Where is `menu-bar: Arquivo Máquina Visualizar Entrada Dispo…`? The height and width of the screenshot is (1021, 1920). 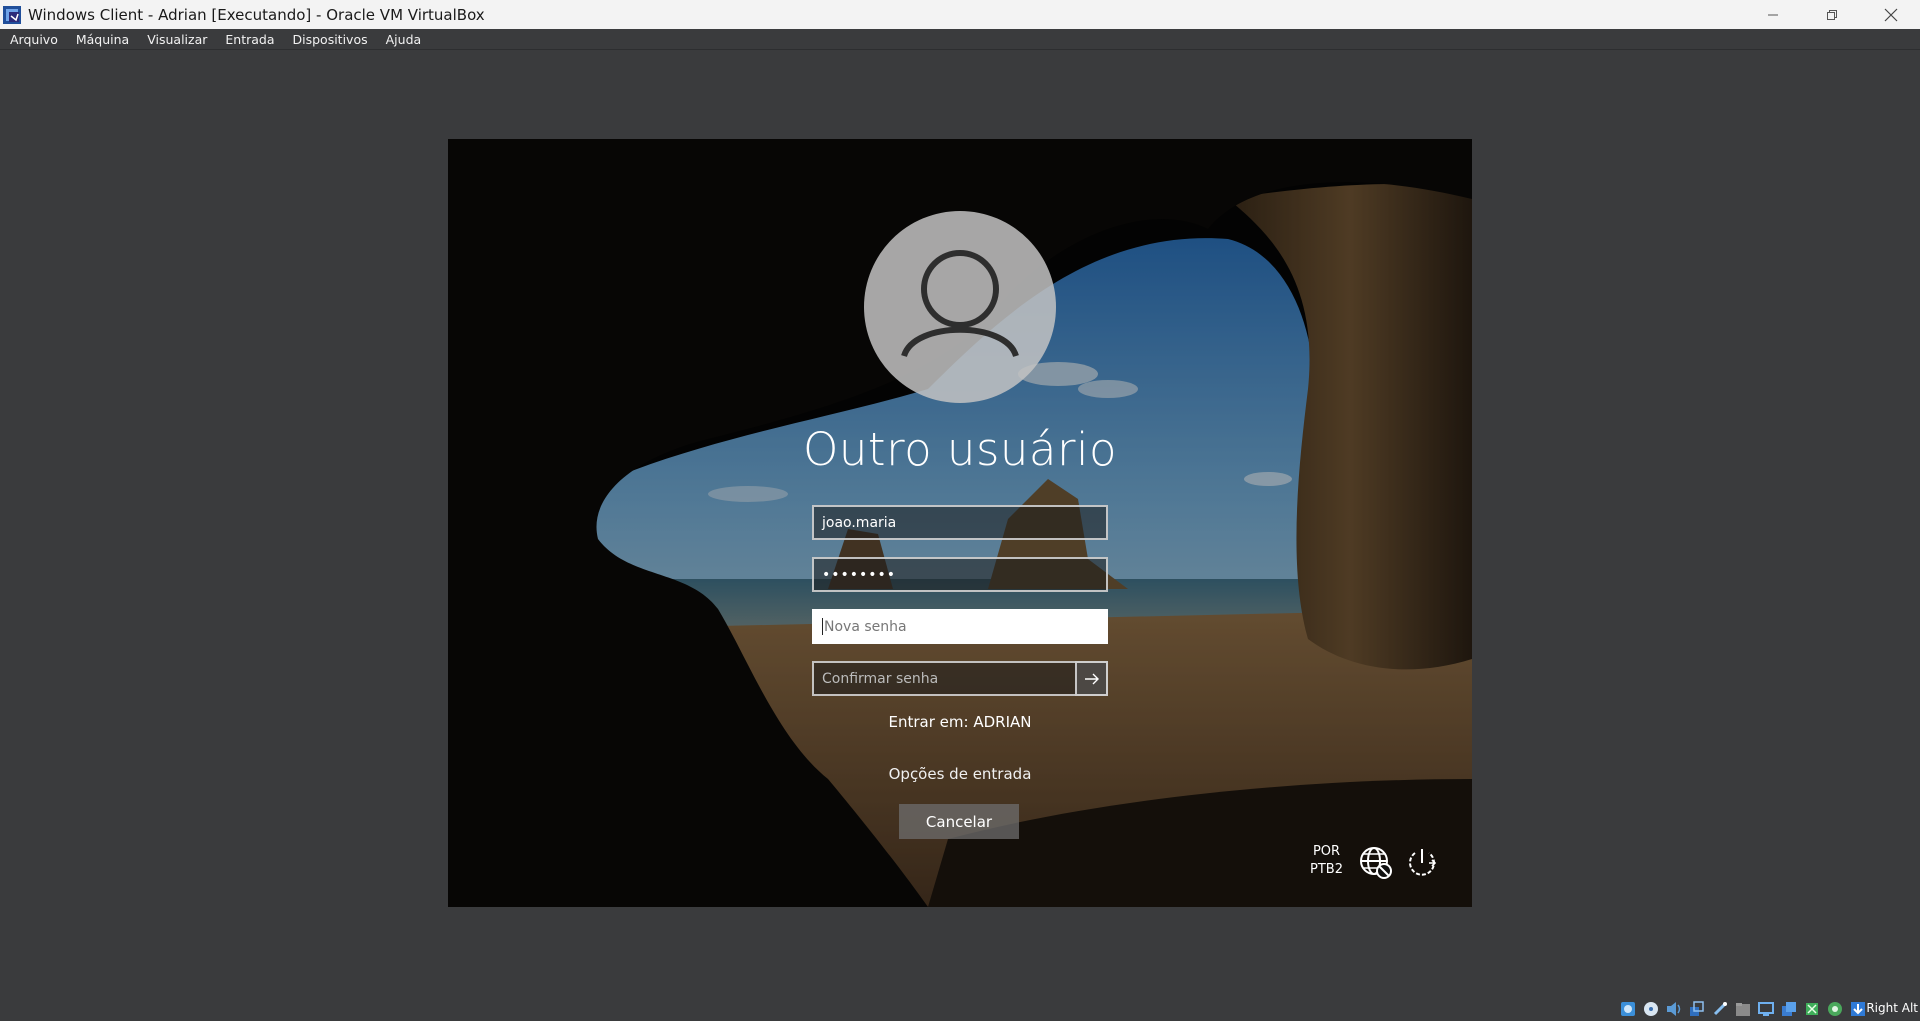 menu-bar: Arquivo Máquina Visualizar Entrada Dispo… is located at coordinates (960, 39).